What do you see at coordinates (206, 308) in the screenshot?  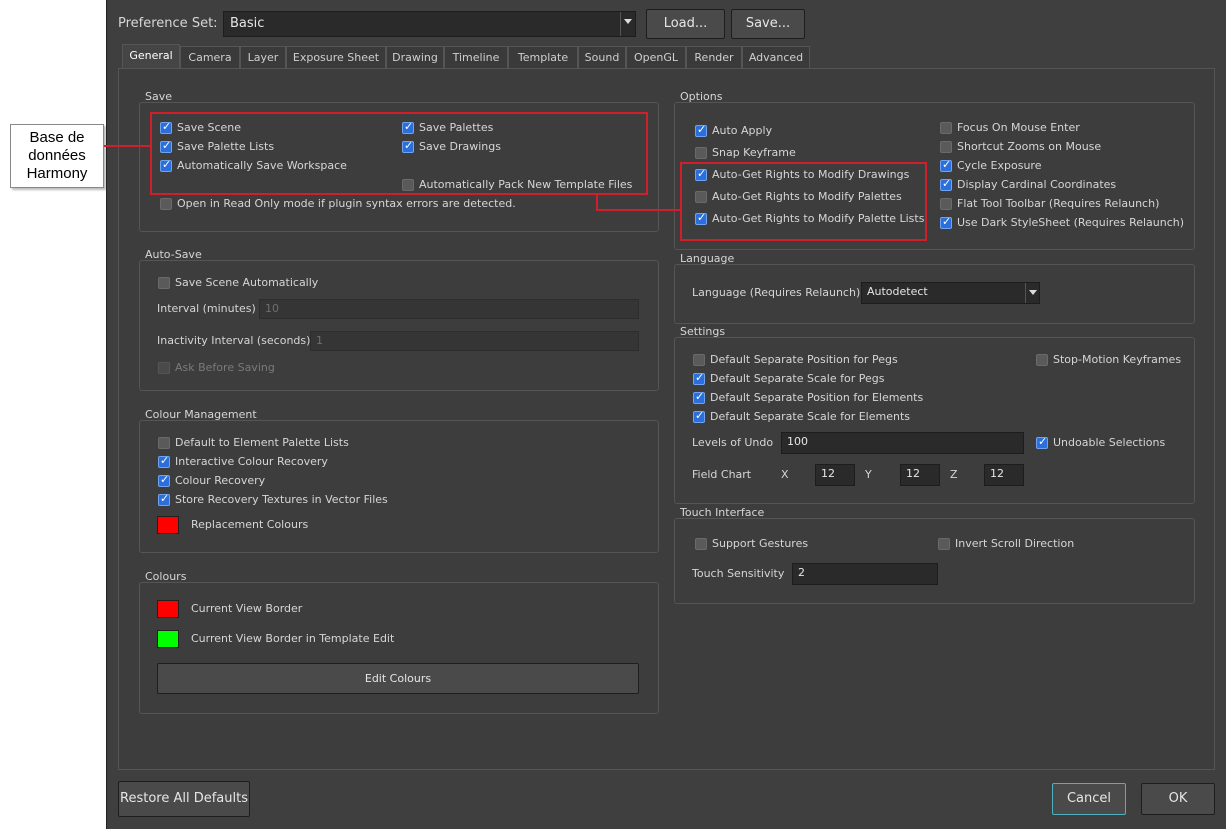 I see `interval-label: Interval (minutes)` at bounding box center [206, 308].